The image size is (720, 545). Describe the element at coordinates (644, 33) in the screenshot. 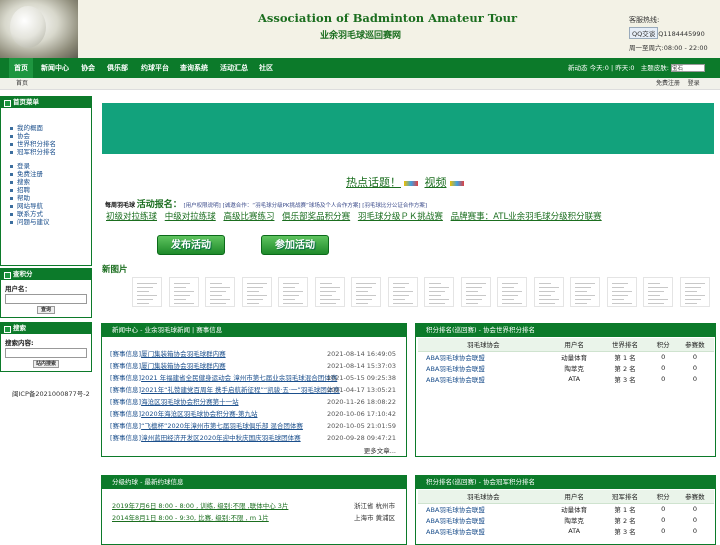

I see `qq-chat-button: QQ交谈` at that location.